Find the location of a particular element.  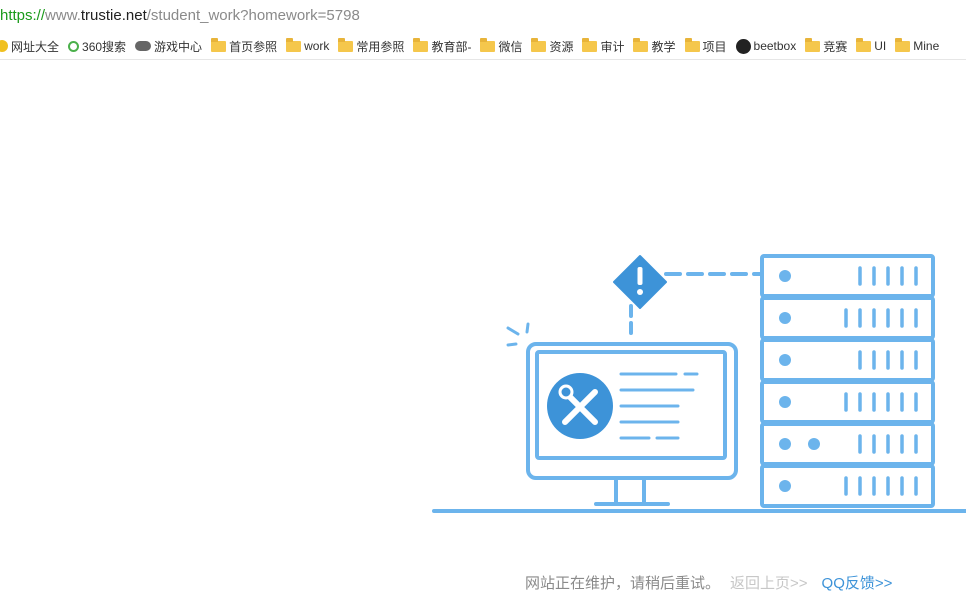

bookmark-label: 首页参照 is located at coordinates (253, 46).